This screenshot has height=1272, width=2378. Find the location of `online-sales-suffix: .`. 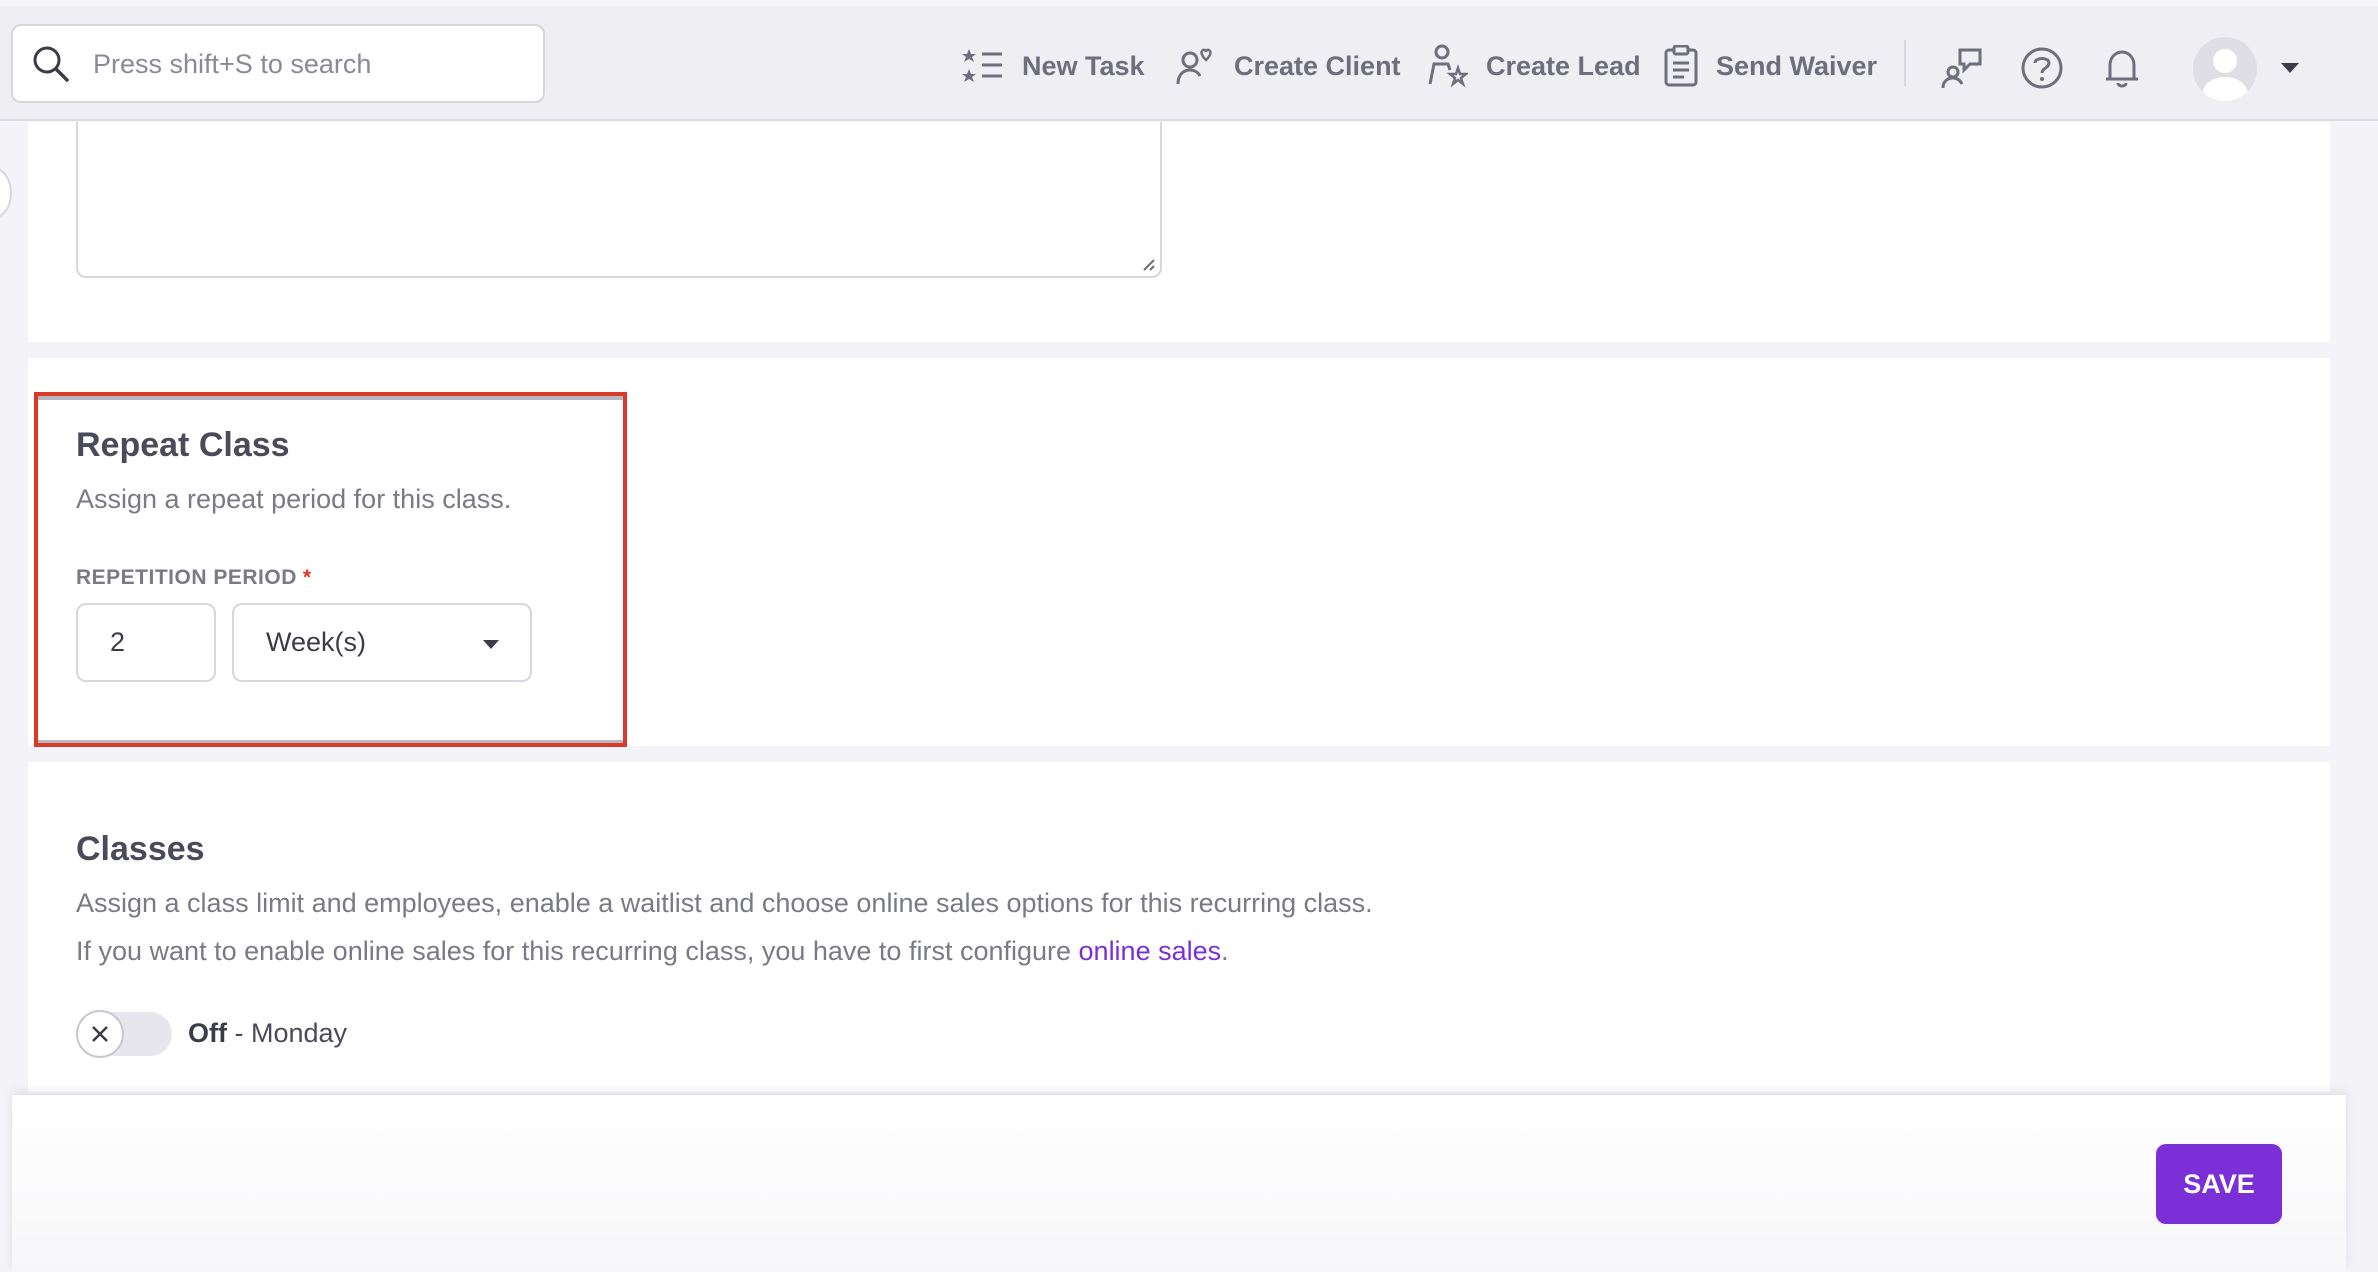

online-sales-suffix: . is located at coordinates (1225, 951).